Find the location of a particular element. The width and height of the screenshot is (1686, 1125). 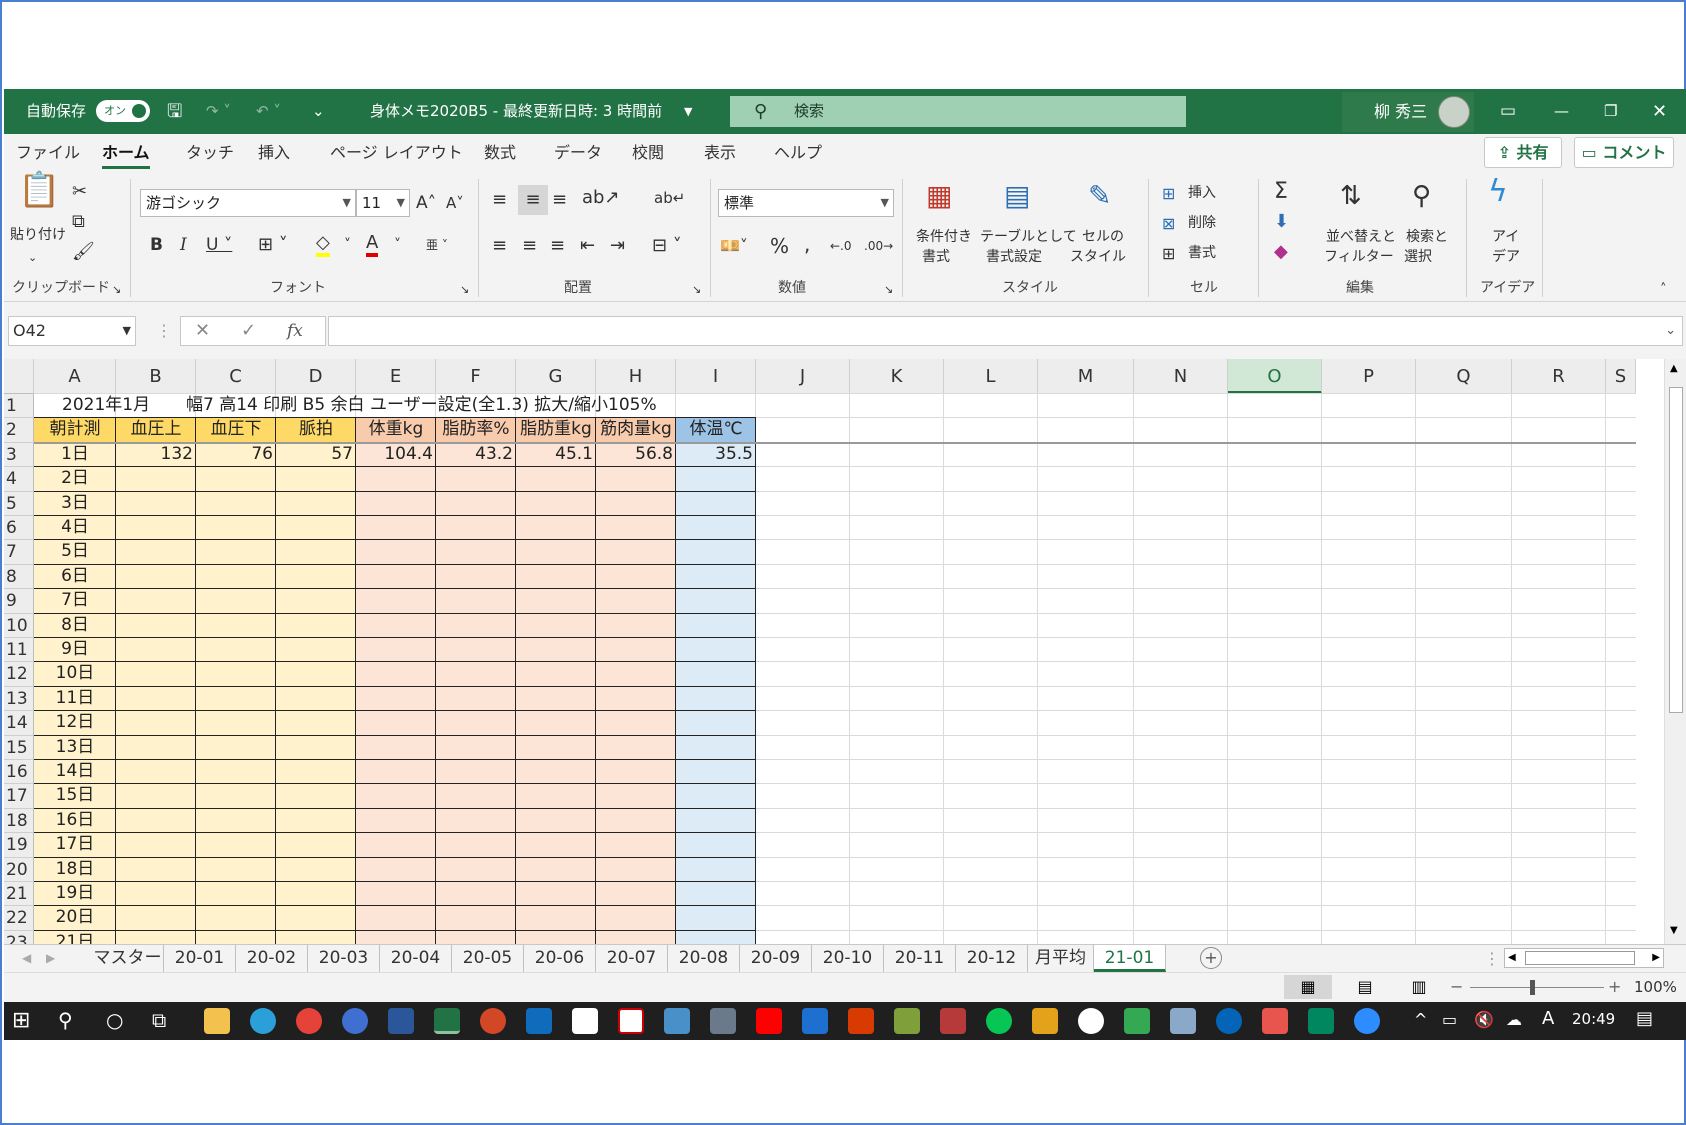

insert-cells-label: 挿入 is located at coordinates (1202, 193).